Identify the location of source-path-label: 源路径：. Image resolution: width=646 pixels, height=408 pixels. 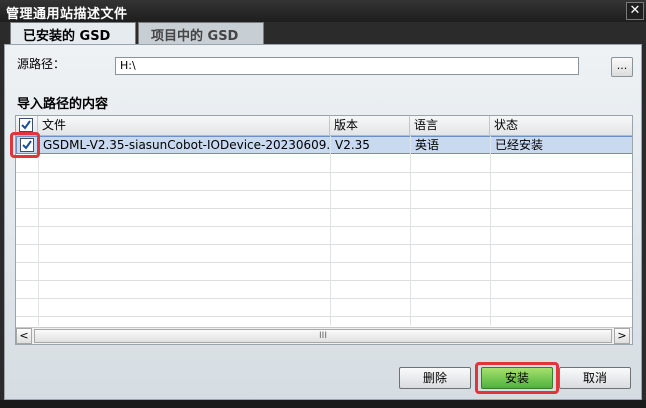
(41, 64).